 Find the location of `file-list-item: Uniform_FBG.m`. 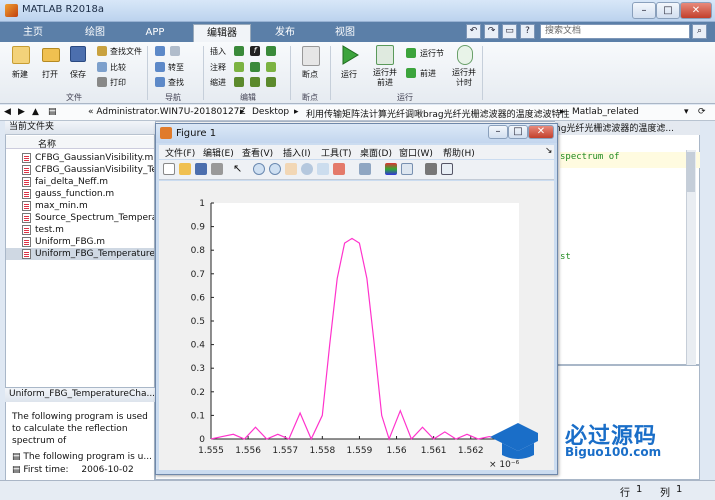

file-list-item: Uniform_FBG.m is located at coordinates (80, 242).